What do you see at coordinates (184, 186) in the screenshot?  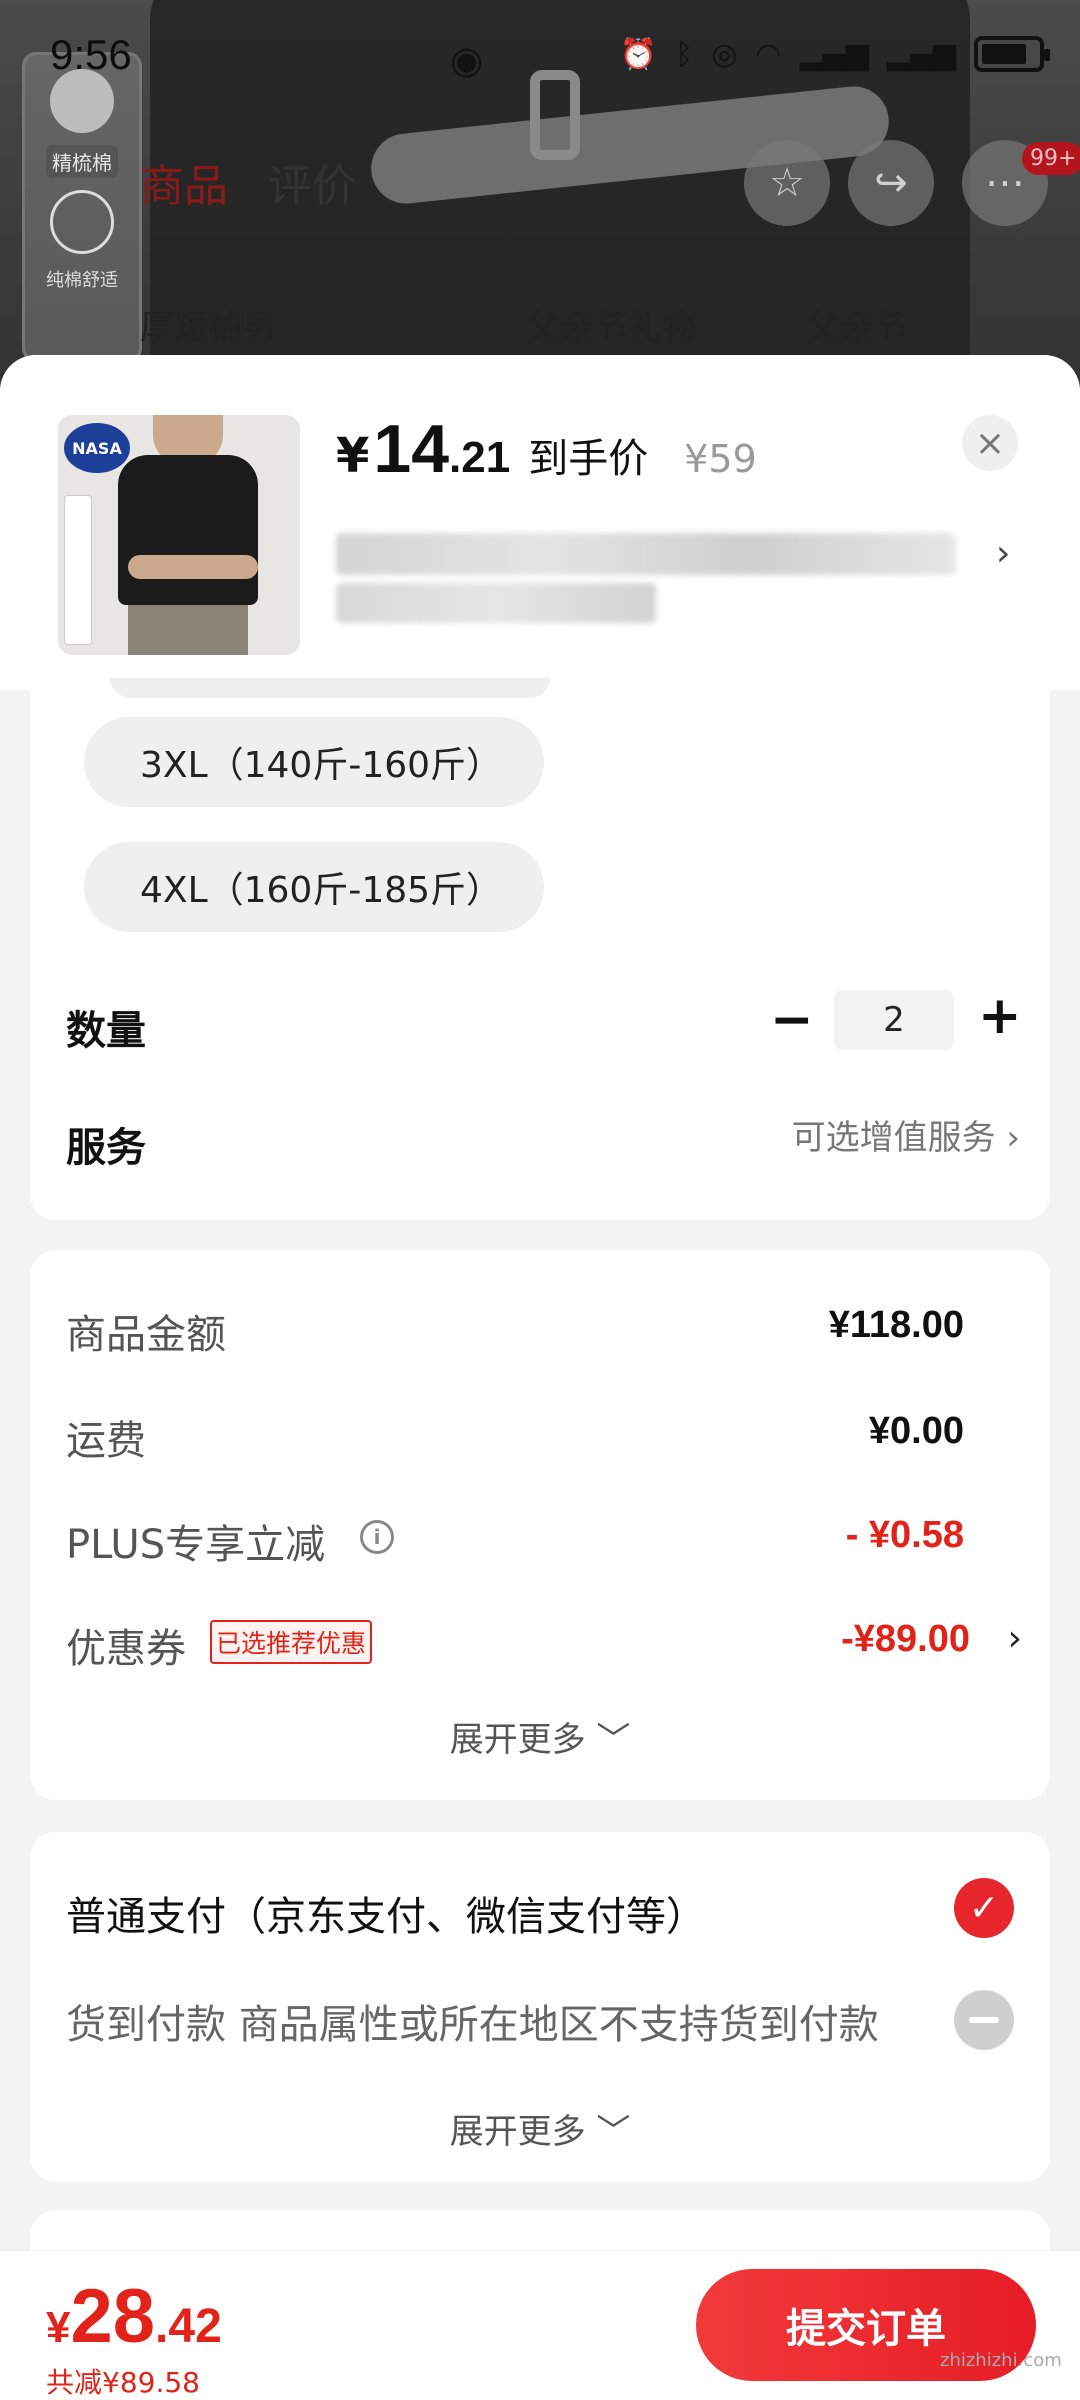 I see `tab-goods: 商品` at bounding box center [184, 186].